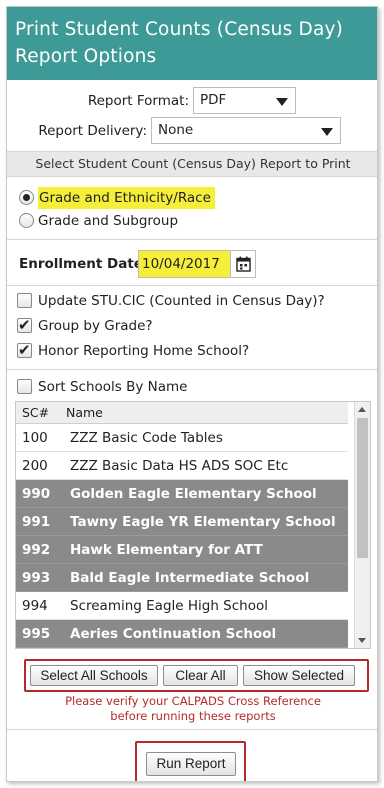 The height and width of the screenshot is (788, 384). What do you see at coordinates (362, 640) in the screenshot?
I see `scroll-down-arrow-icon` at bounding box center [362, 640].